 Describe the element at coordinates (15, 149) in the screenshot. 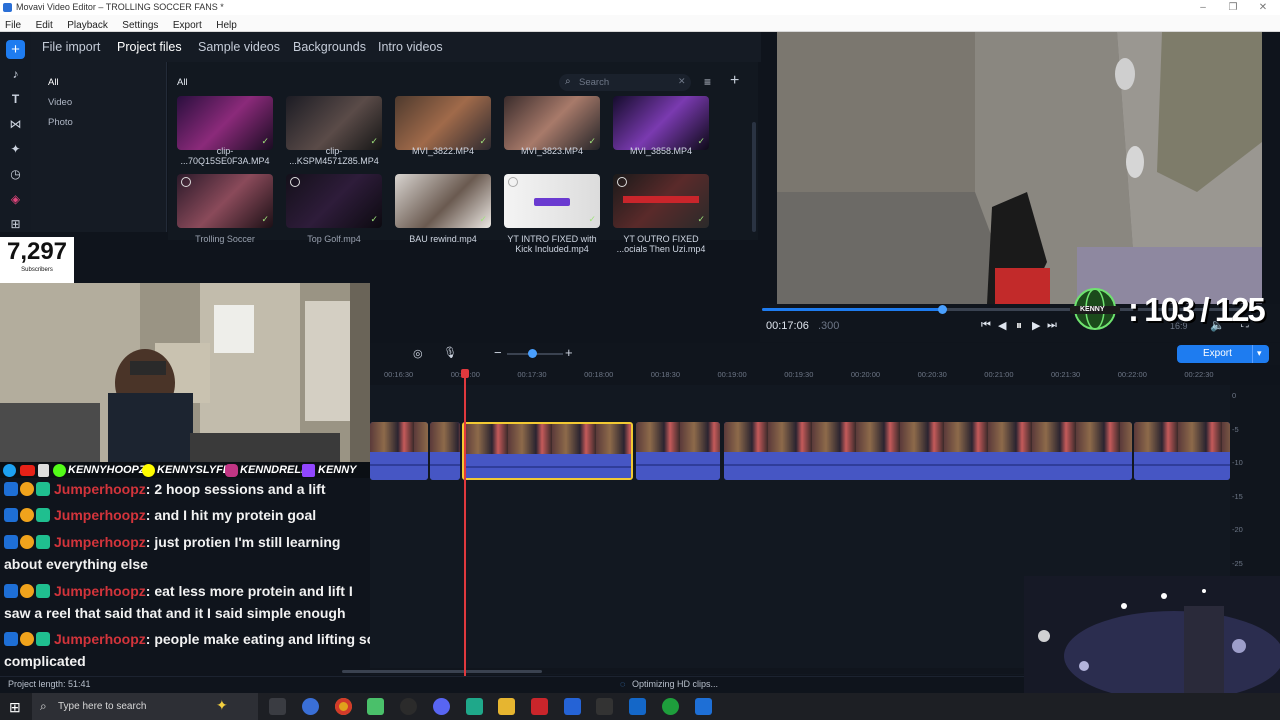

I see `effects-icon: ✦` at that location.